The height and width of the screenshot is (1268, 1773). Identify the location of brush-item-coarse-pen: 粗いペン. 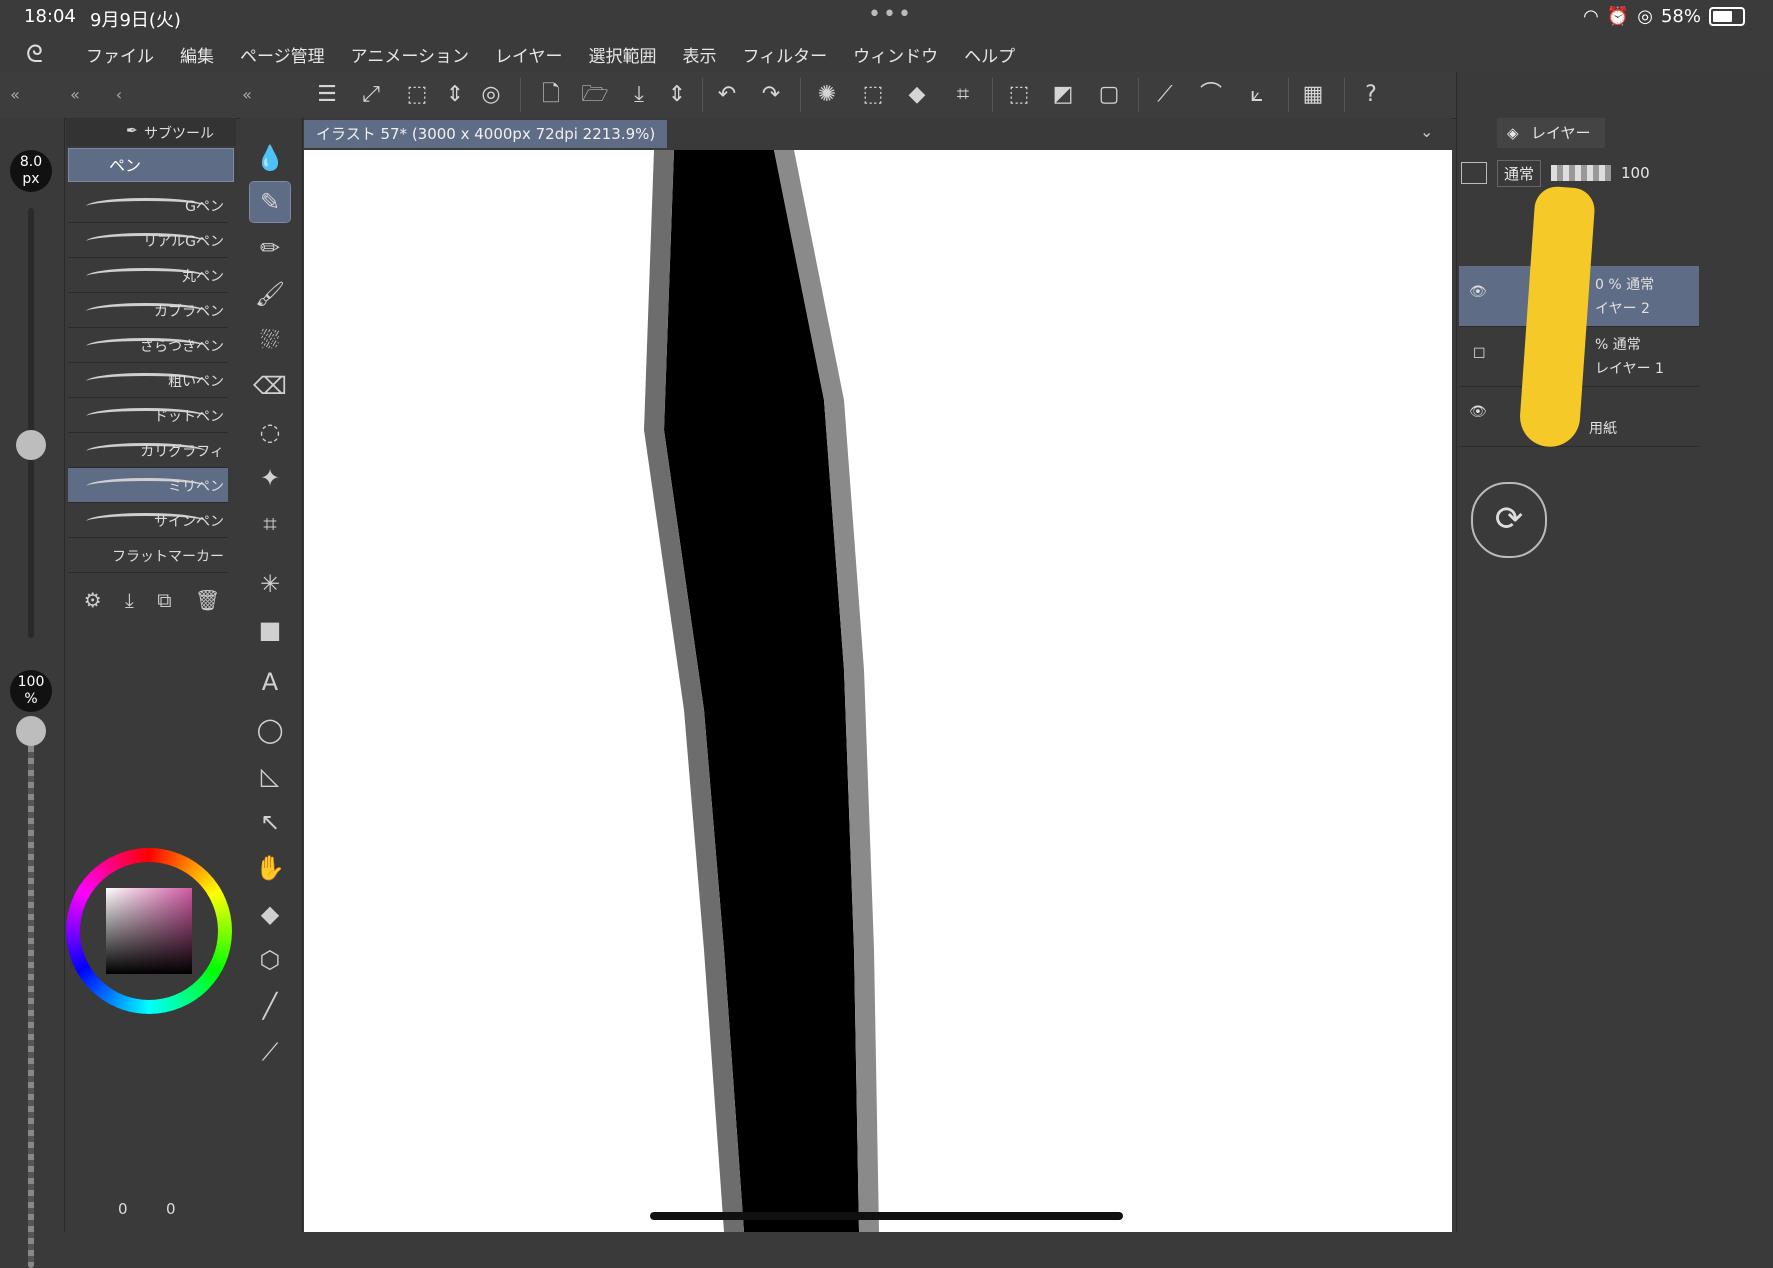
(148, 380).